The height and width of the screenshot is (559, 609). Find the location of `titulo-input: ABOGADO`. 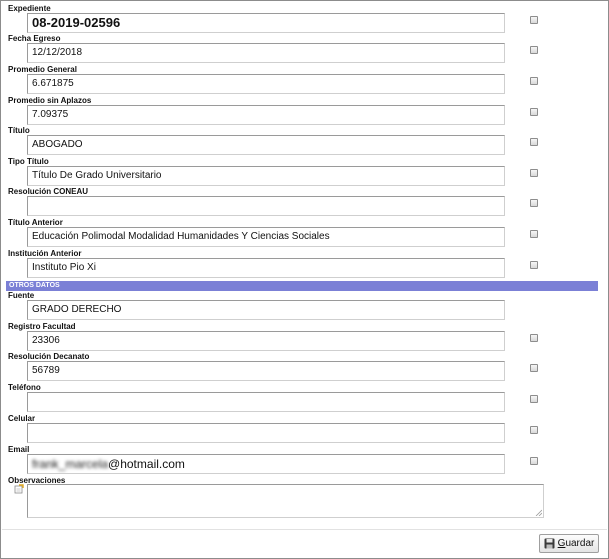

titulo-input: ABOGADO is located at coordinates (266, 145).